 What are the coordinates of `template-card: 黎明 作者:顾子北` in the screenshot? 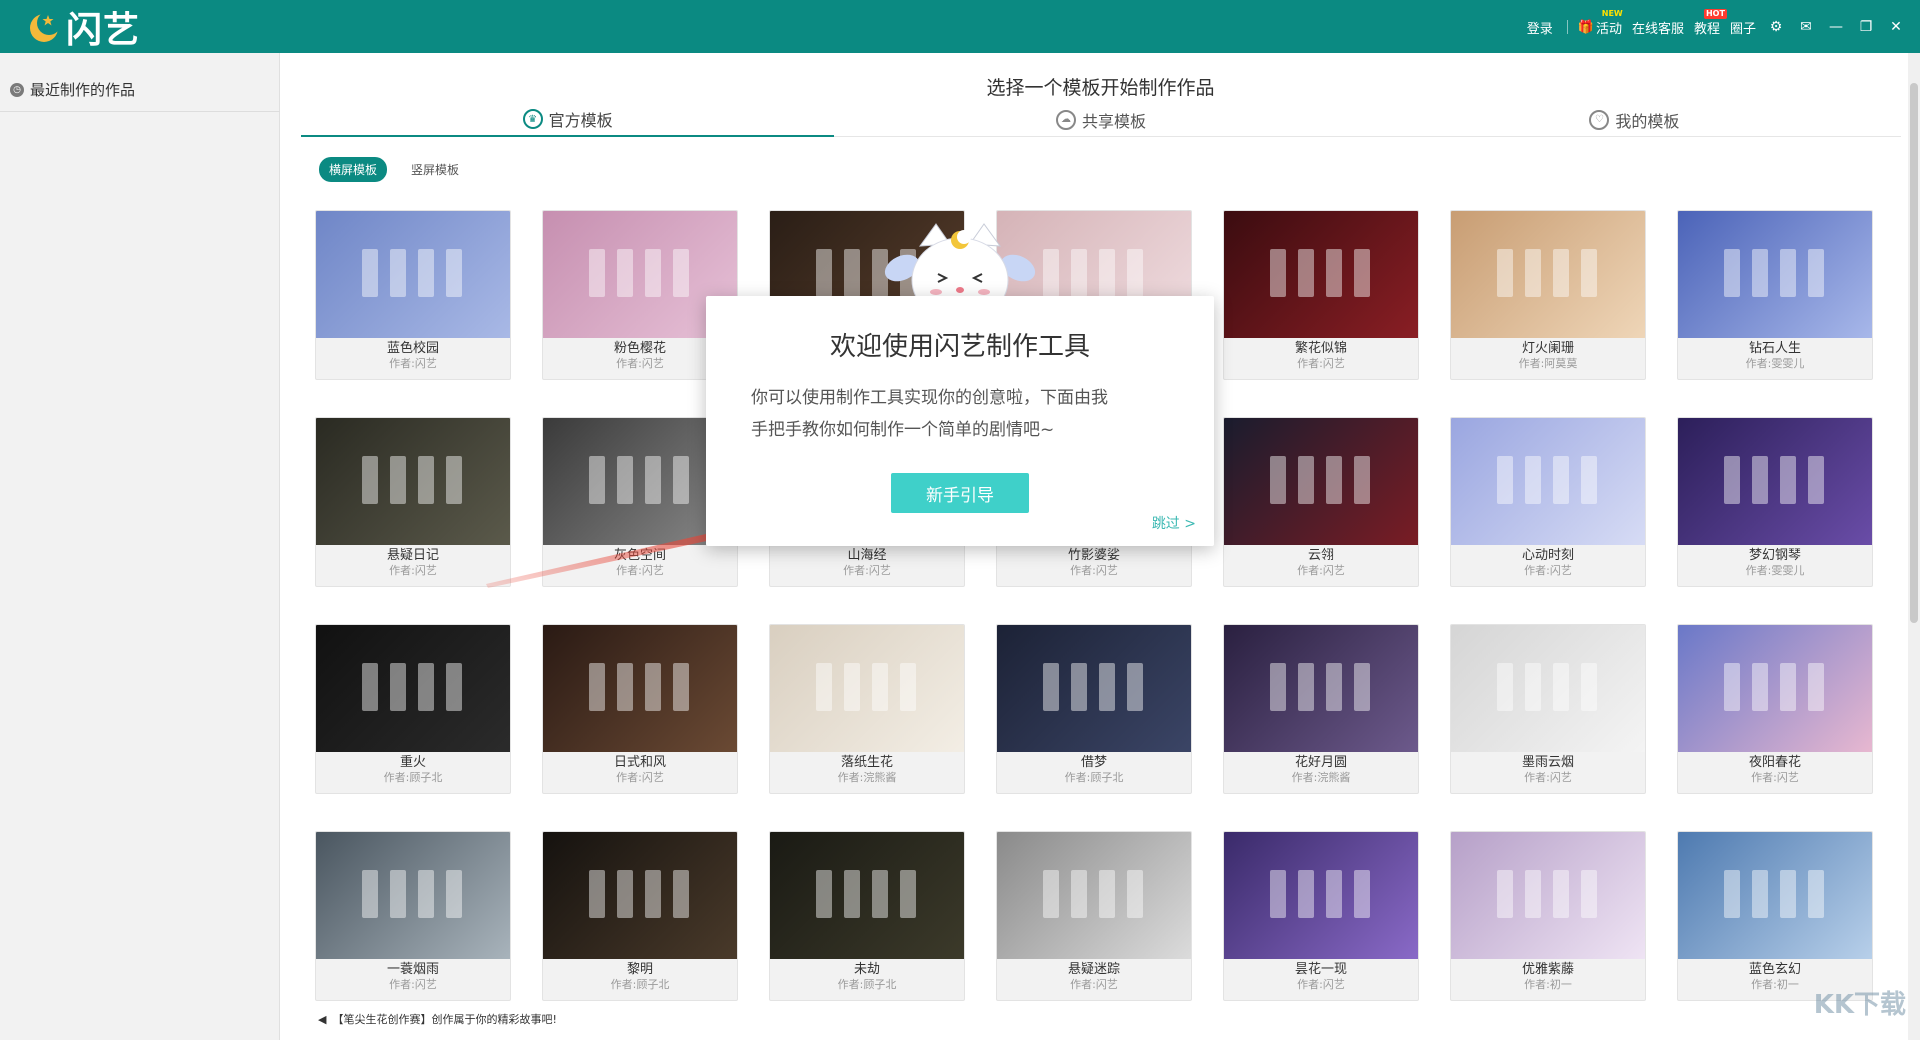 It's located at (640, 916).